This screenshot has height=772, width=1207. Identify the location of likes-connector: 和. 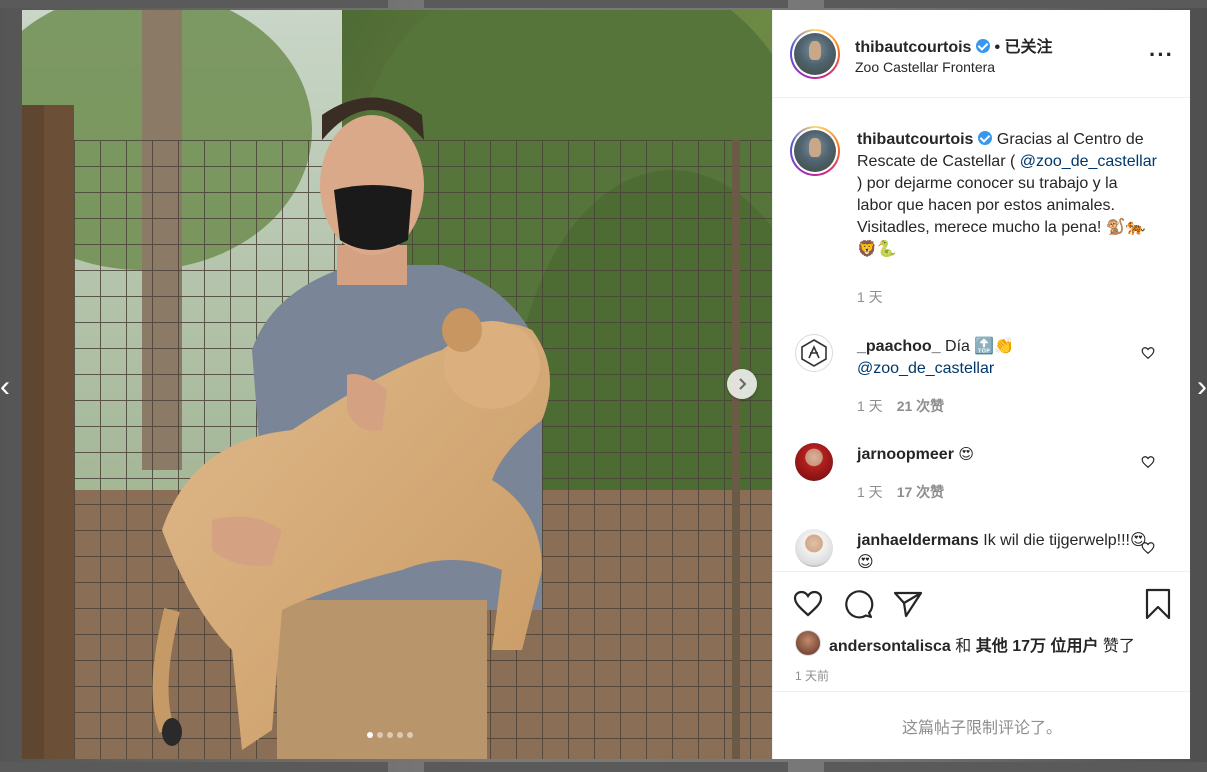
(963, 646).